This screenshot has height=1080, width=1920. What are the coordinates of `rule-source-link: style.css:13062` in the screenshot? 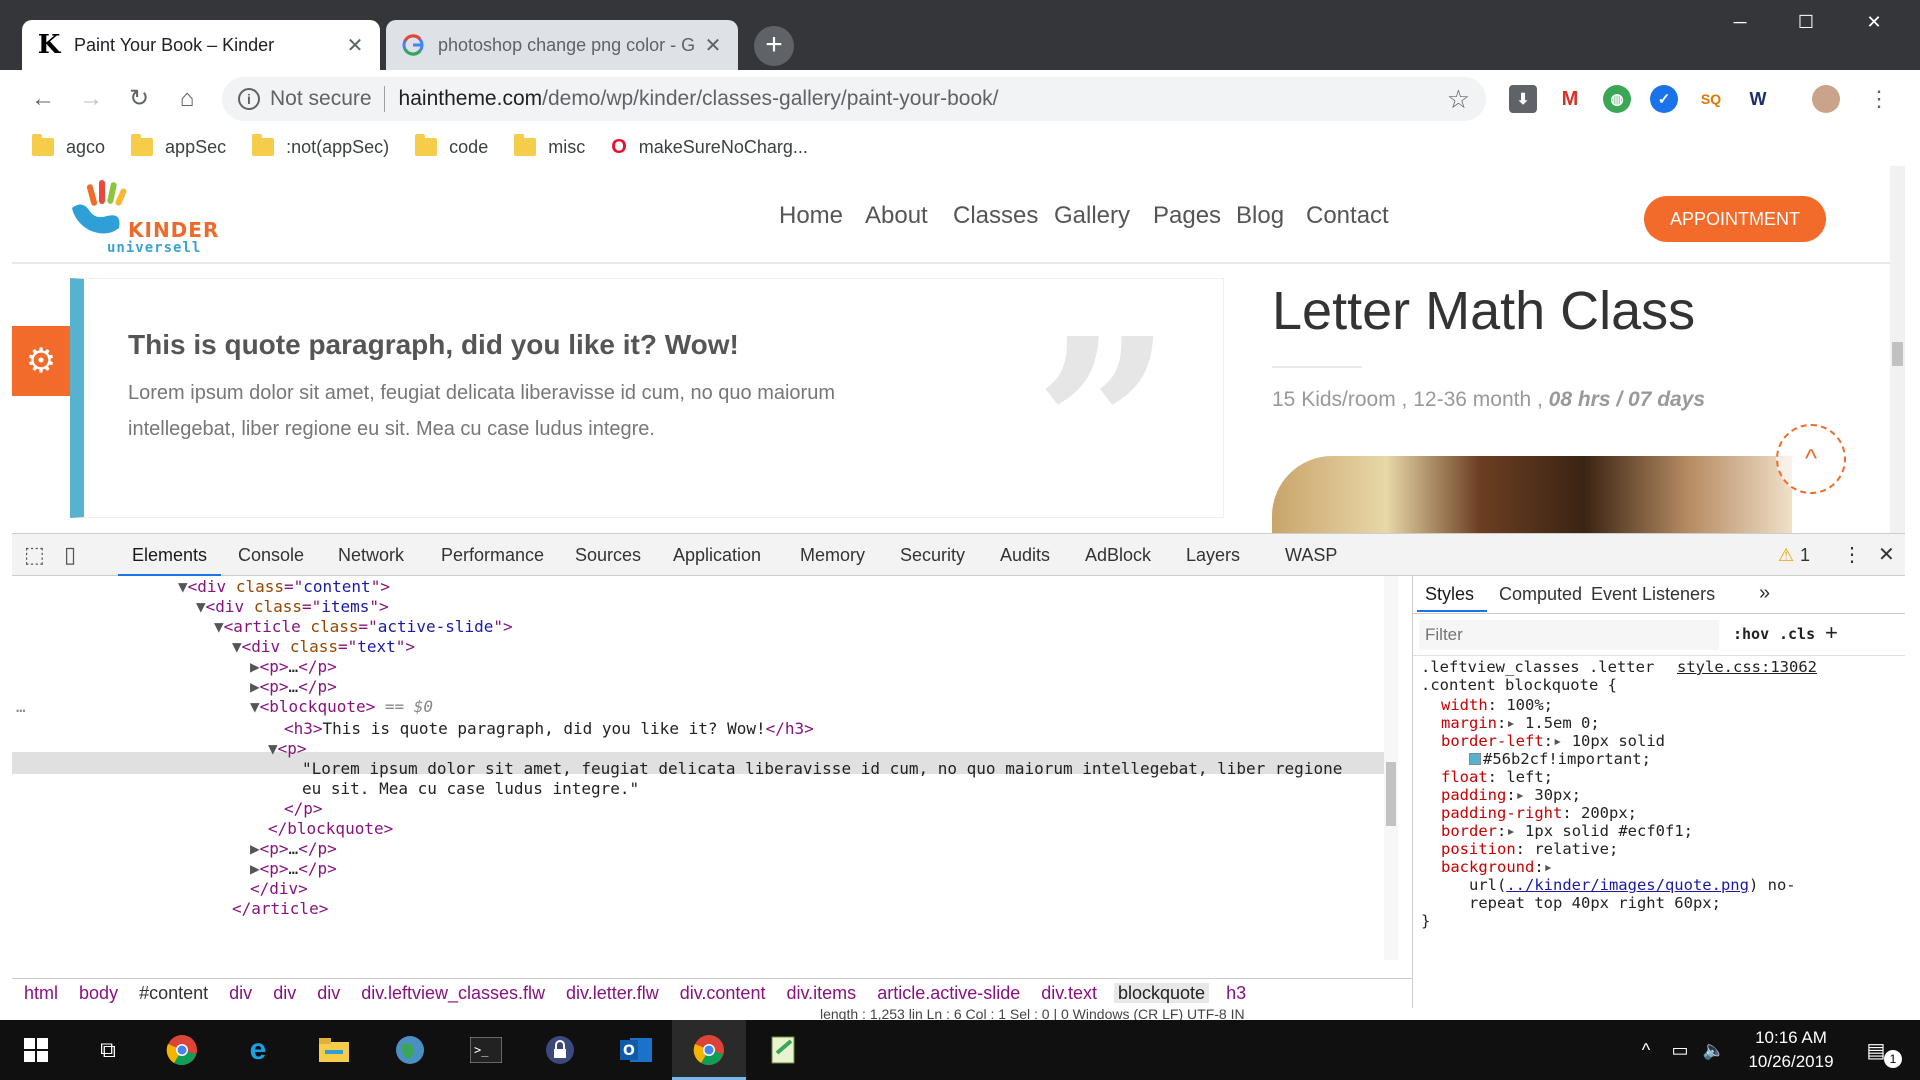 It's located at (1747, 667).